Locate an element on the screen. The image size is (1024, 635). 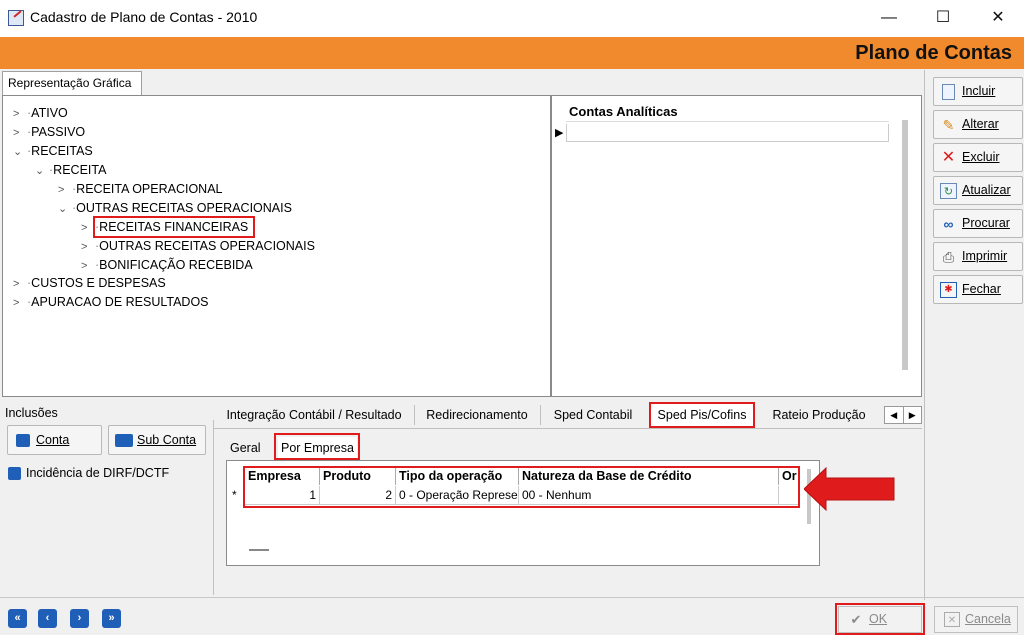
binoculars-icon: ∞ is located at coordinates (948, 224).